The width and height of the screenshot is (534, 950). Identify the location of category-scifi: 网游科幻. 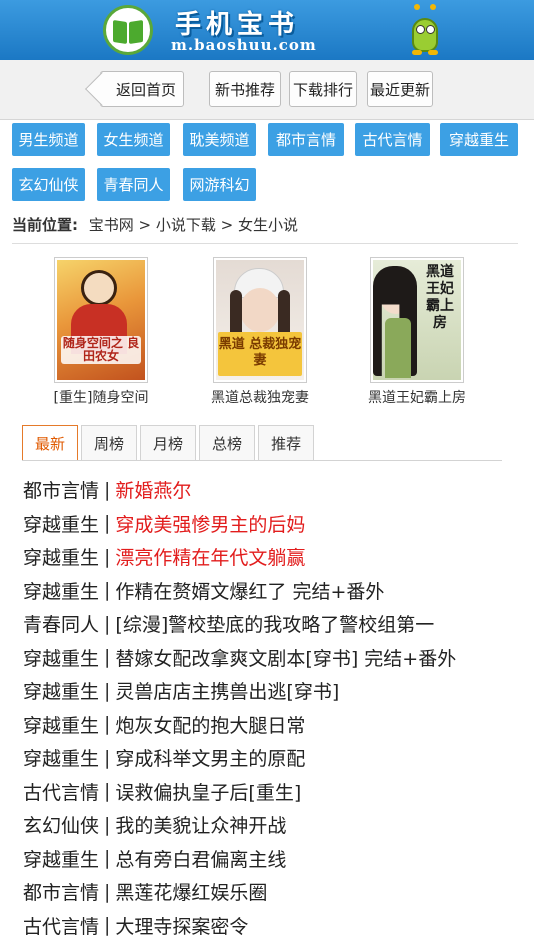
(219, 184).